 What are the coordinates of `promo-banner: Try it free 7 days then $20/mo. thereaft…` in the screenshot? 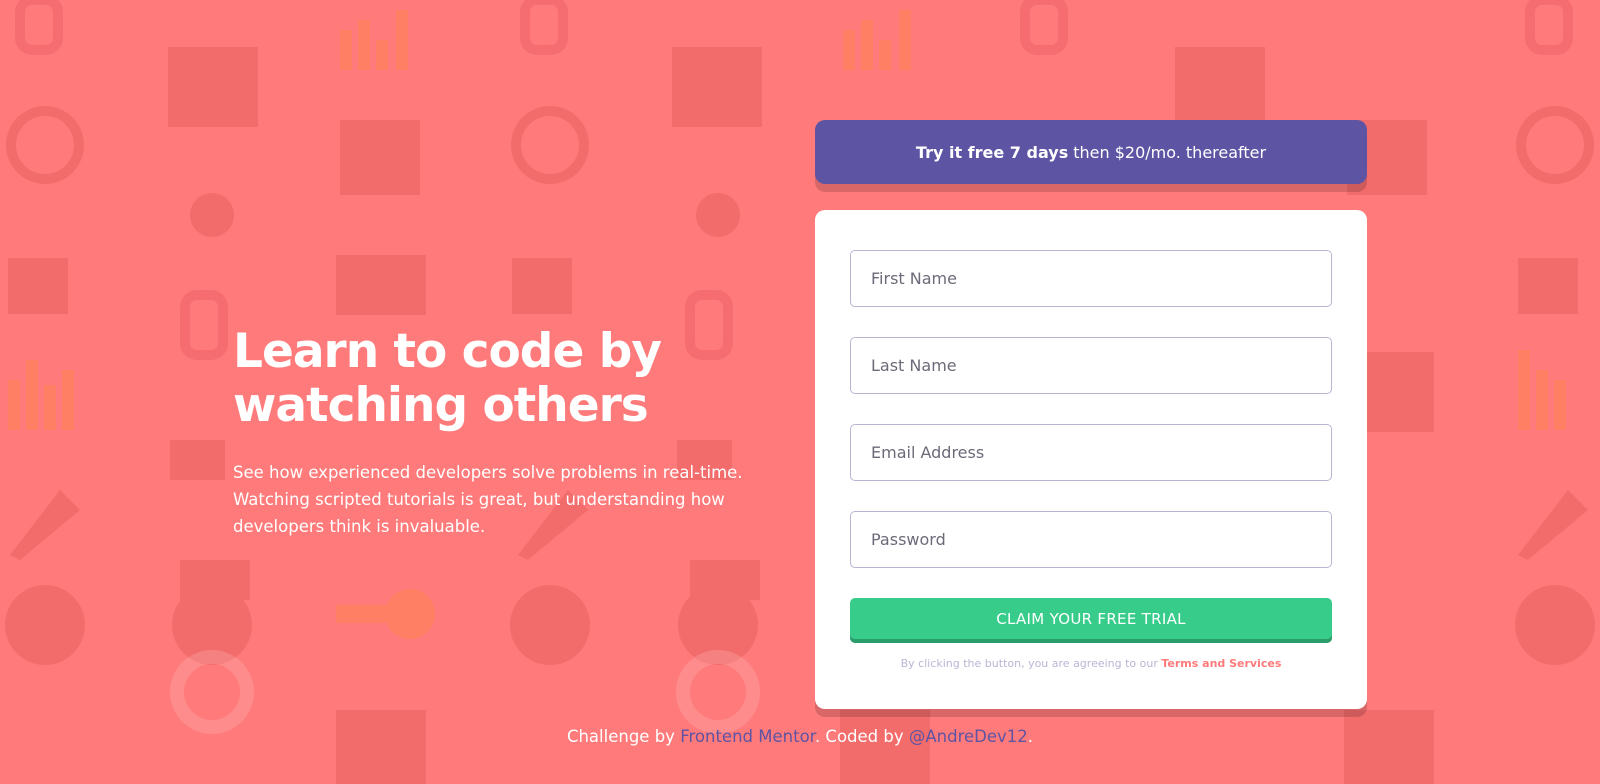 It's located at (1091, 152).